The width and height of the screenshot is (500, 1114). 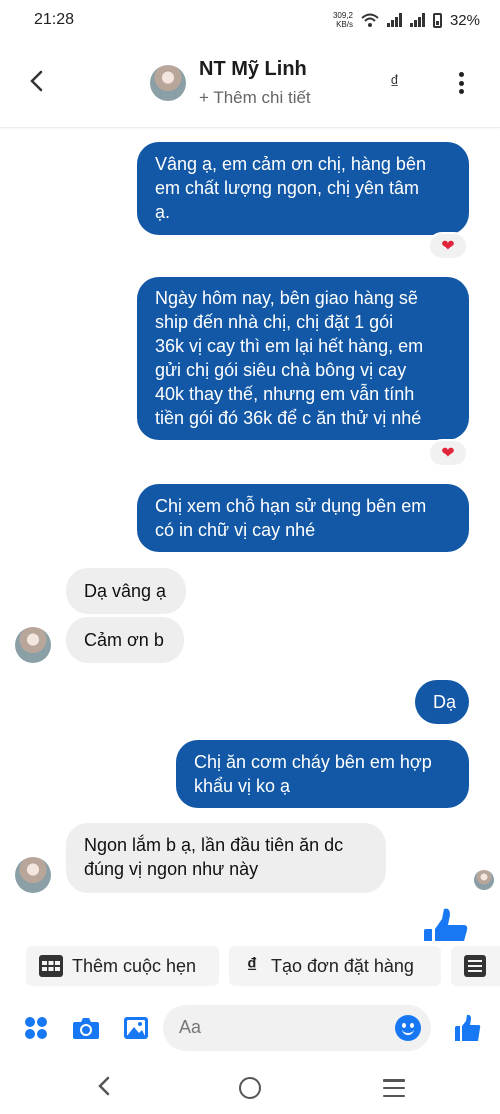 What do you see at coordinates (445, 702) in the screenshot?
I see `message-line: Dạ` at bounding box center [445, 702].